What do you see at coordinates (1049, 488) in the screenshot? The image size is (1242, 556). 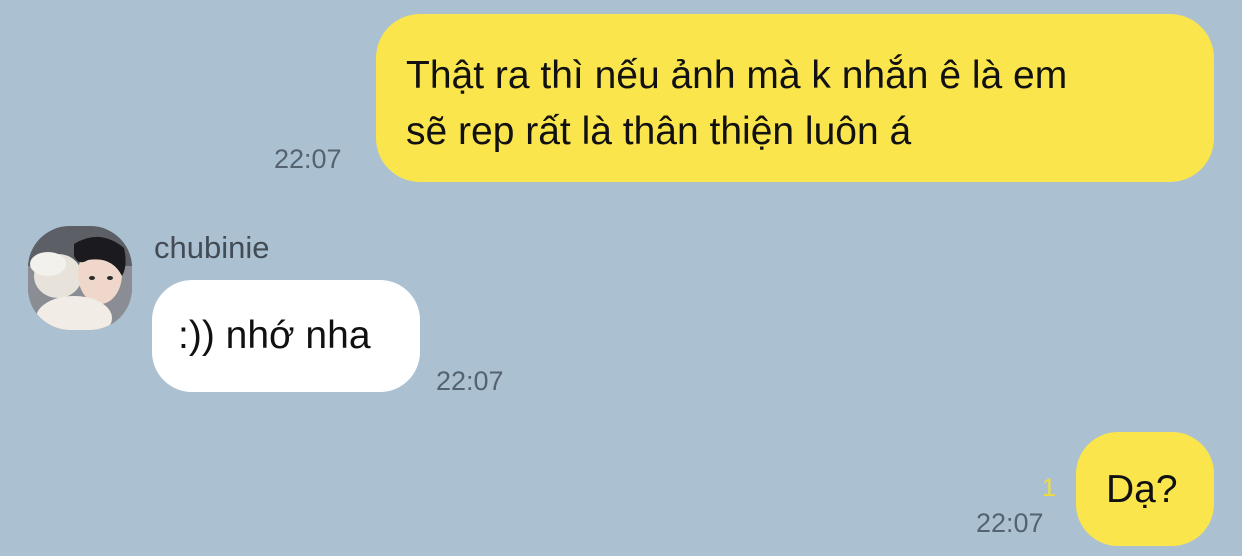 I see `unread-count: 1` at bounding box center [1049, 488].